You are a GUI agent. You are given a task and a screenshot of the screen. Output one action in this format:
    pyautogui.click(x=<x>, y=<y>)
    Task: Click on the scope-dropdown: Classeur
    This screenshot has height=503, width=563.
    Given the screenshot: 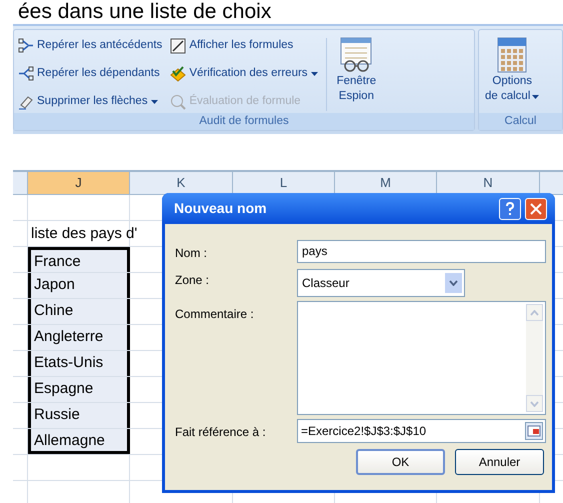 What is the action you would take?
    pyautogui.click(x=381, y=283)
    